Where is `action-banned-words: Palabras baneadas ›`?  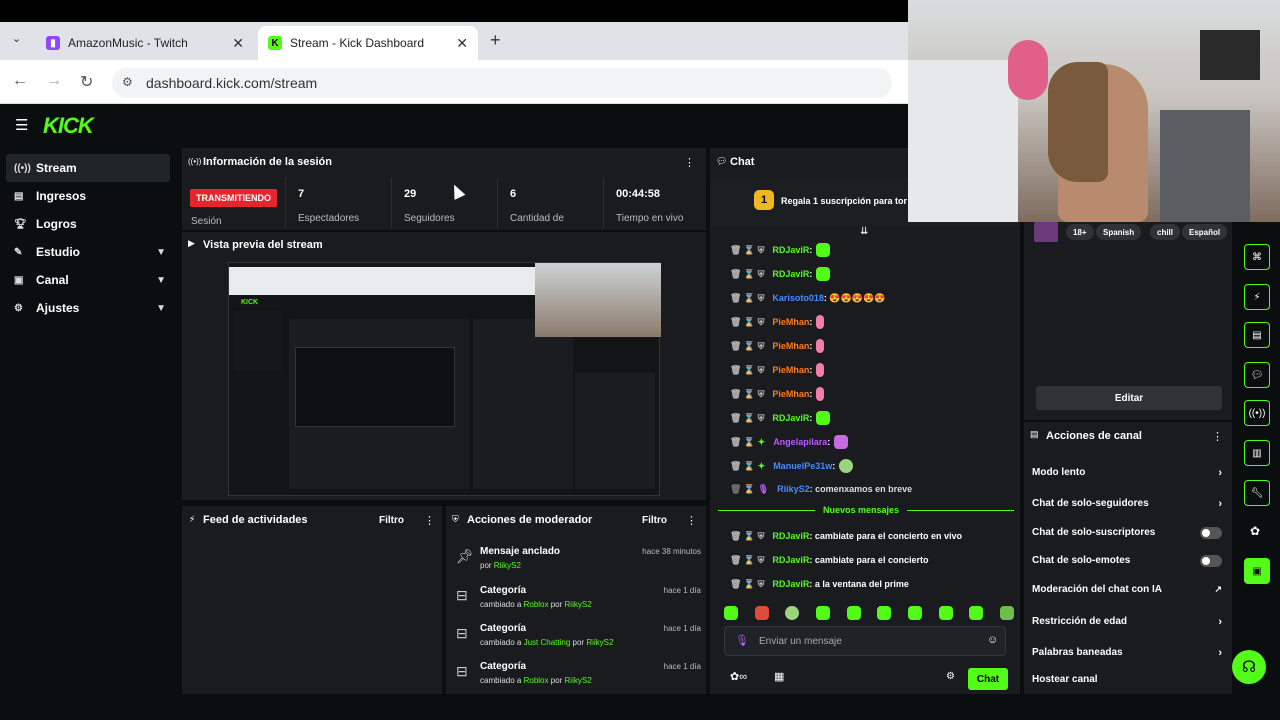 action-banned-words: Palabras baneadas › is located at coordinates (1127, 653).